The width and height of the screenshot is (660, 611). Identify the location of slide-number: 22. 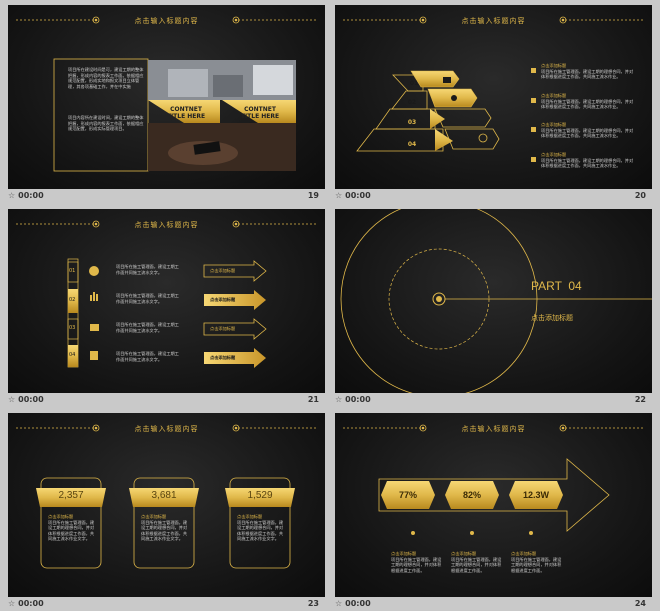
(640, 399).